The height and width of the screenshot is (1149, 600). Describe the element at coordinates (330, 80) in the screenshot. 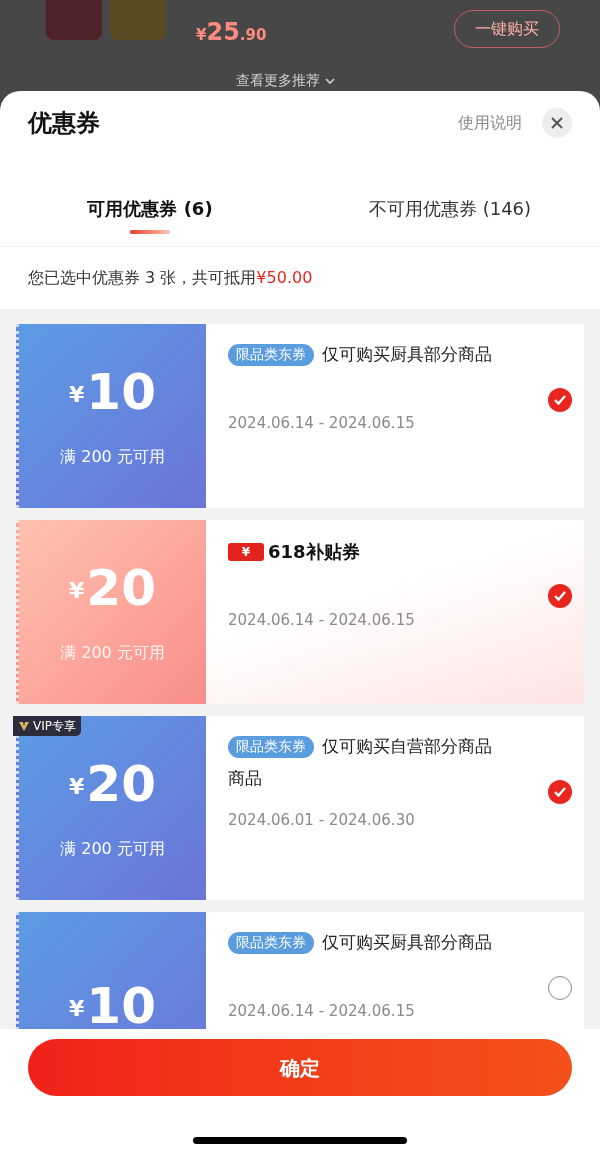

I see `chevron-down-icon` at that location.